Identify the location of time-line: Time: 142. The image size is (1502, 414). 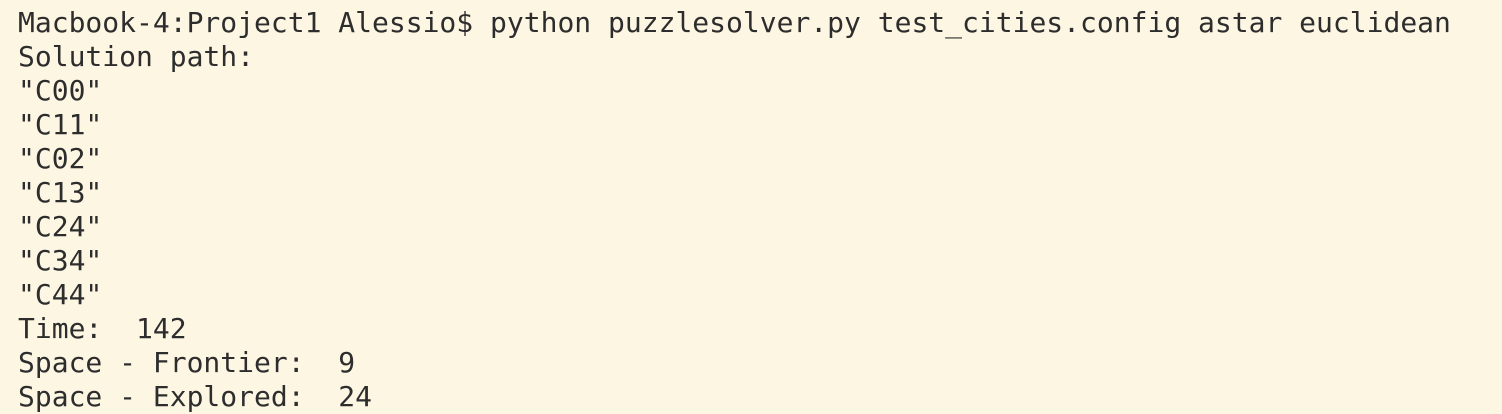
(760, 329).